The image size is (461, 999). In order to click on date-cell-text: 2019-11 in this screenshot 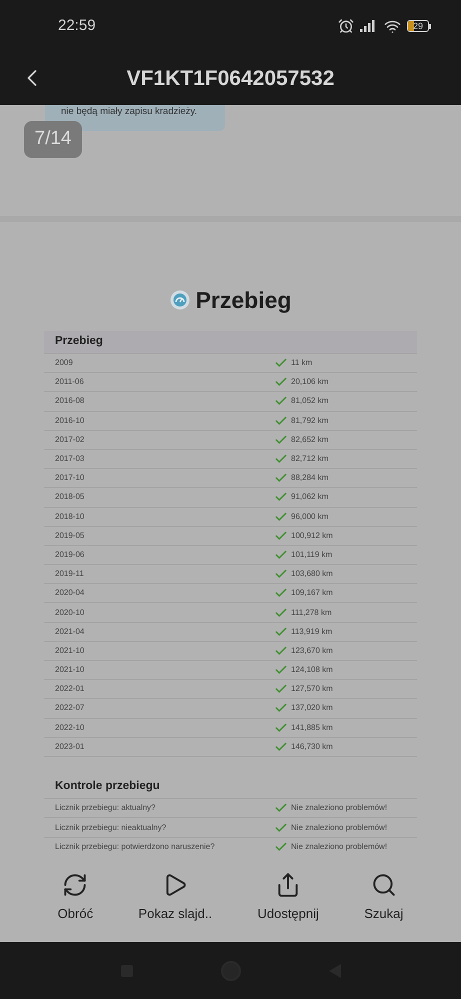, I will do `click(70, 574)`.